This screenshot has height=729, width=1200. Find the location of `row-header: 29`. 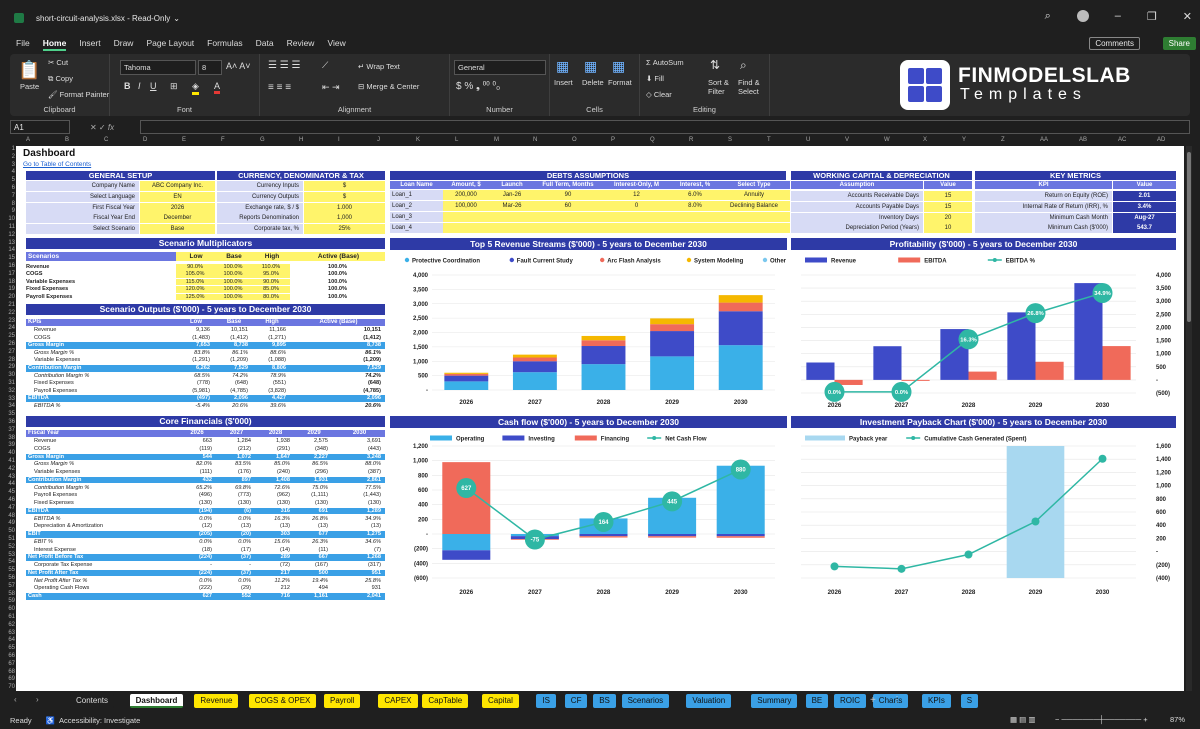

row-header: 29 is located at coordinates (7, 367).